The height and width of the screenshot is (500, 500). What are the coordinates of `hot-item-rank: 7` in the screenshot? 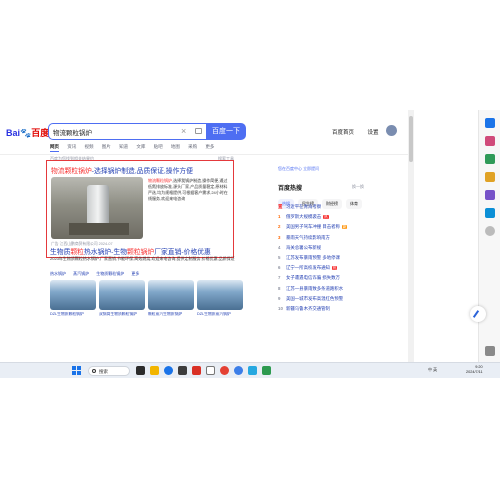 It's located at (279, 278).